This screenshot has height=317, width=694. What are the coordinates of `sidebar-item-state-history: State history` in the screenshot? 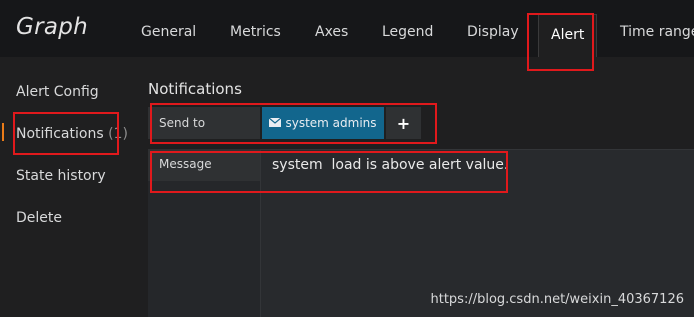 It's located at (61, 176).